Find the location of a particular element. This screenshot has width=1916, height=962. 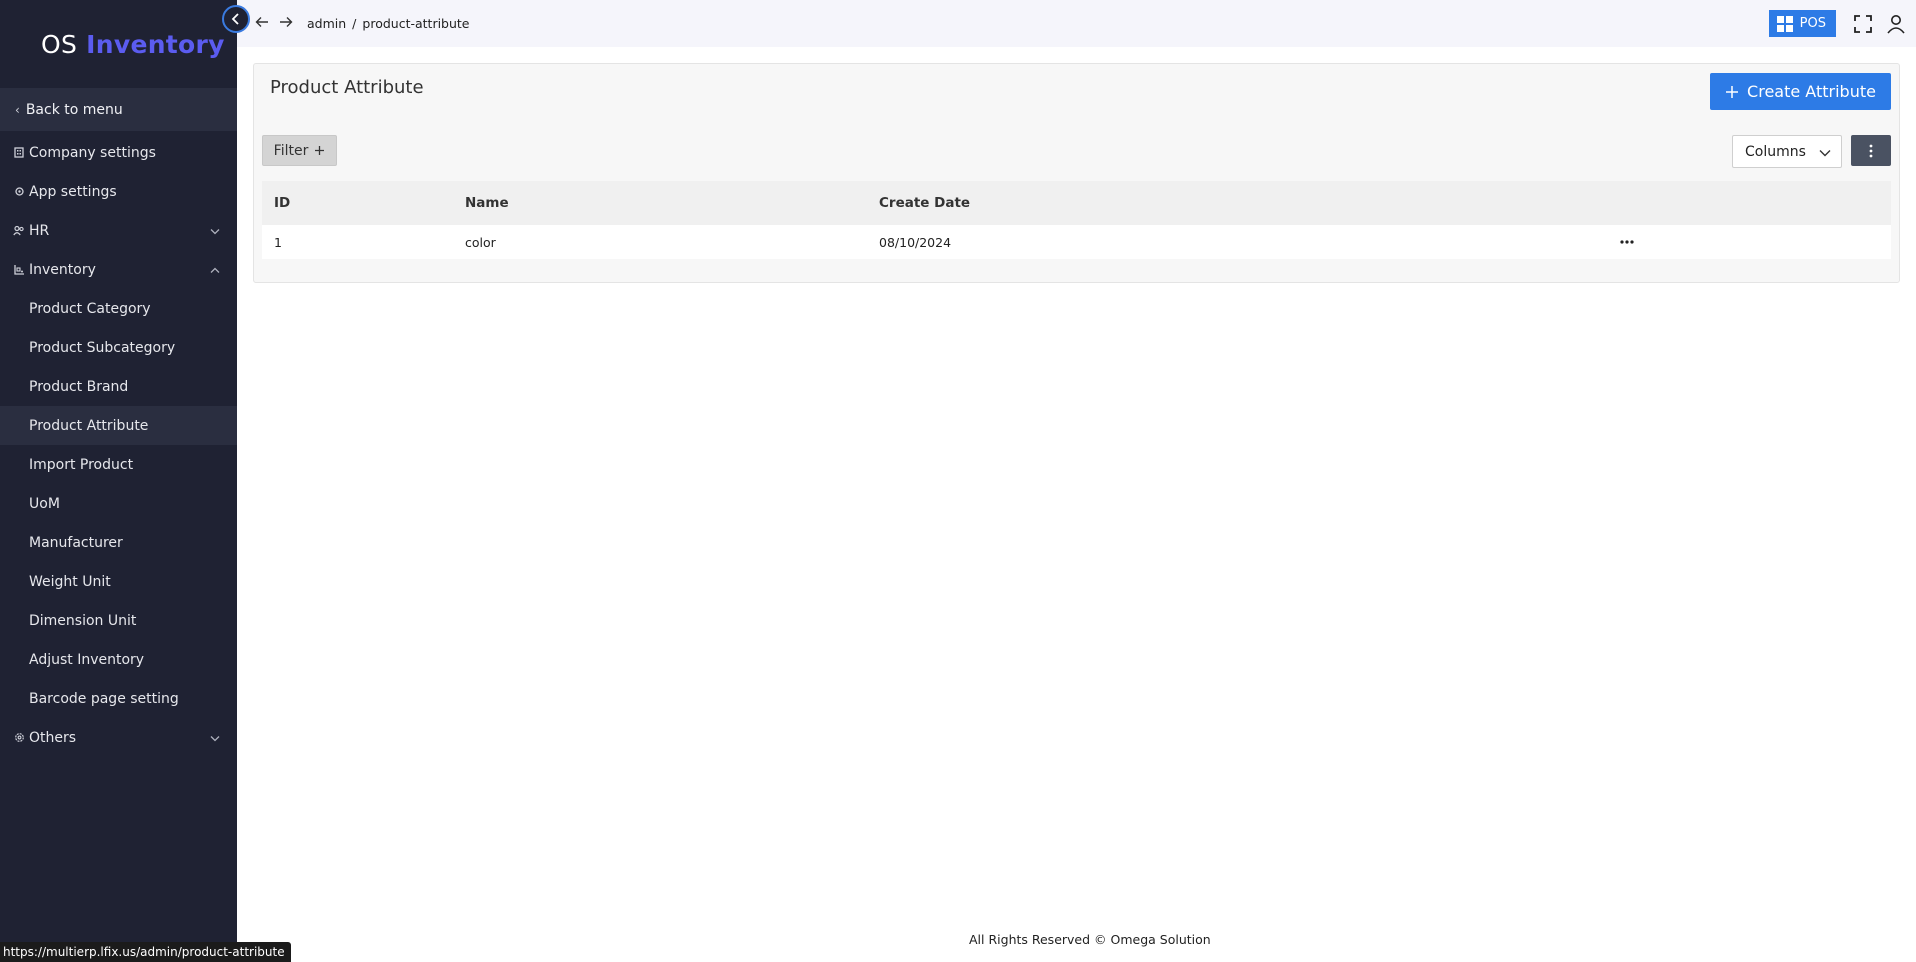

pos-button: POS is located at coordinates (1802, 23).